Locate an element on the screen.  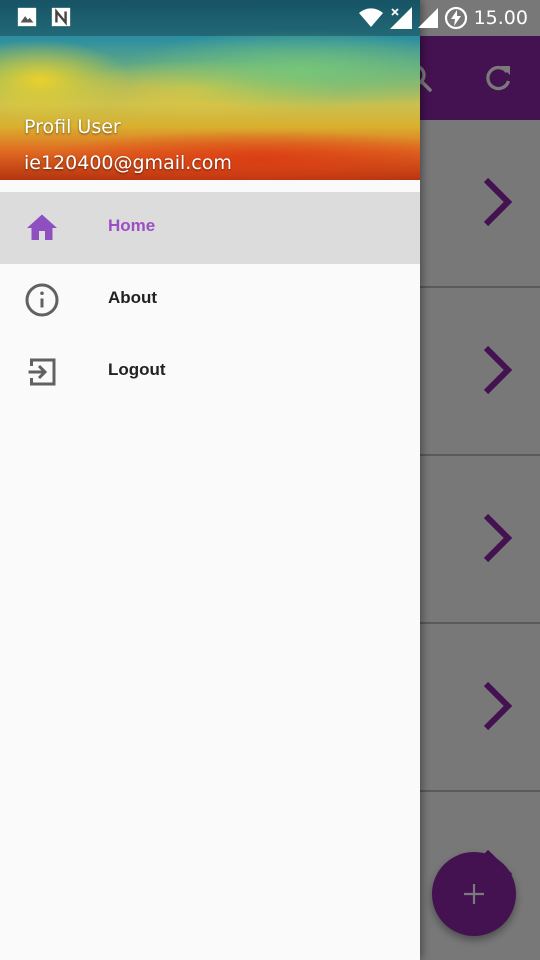
exit-icon is located at coordinates (42, 372).